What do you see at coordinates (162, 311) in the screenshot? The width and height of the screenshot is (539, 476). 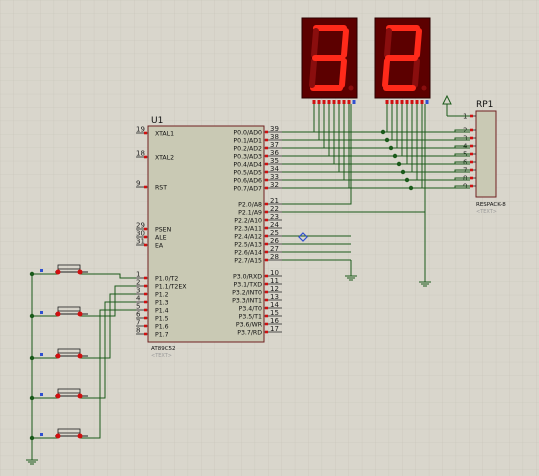 I see `mcu-pin-label: P1.4` at bounding box center [162, 311].